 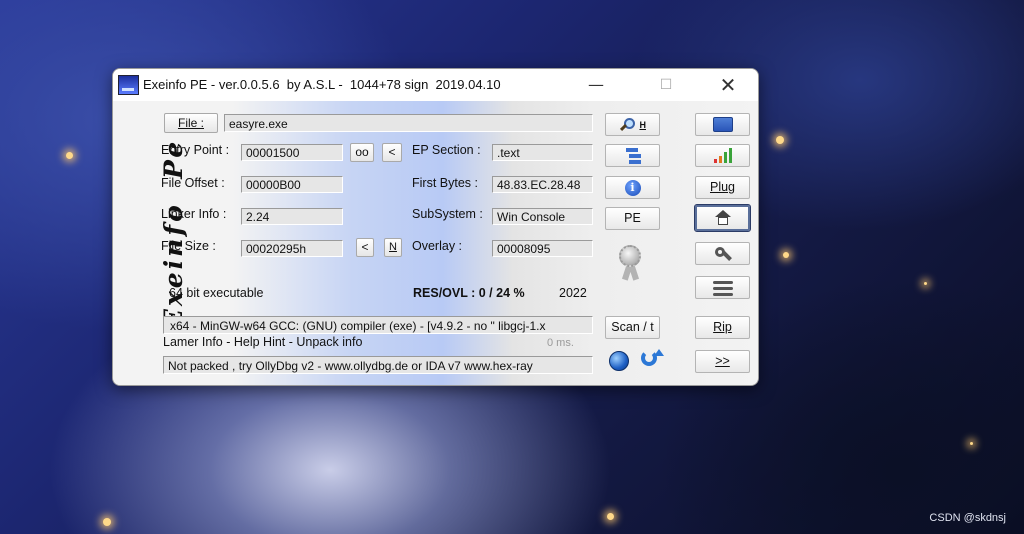 I want to click on more-label: >>, so click(x=722, y=361).